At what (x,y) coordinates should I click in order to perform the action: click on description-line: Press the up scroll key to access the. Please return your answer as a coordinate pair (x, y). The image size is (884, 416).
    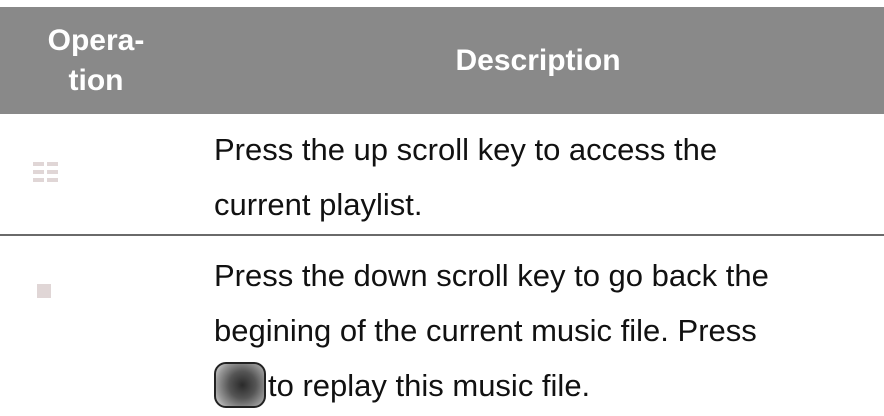
    Looking at the image, I should click on (466, 149).